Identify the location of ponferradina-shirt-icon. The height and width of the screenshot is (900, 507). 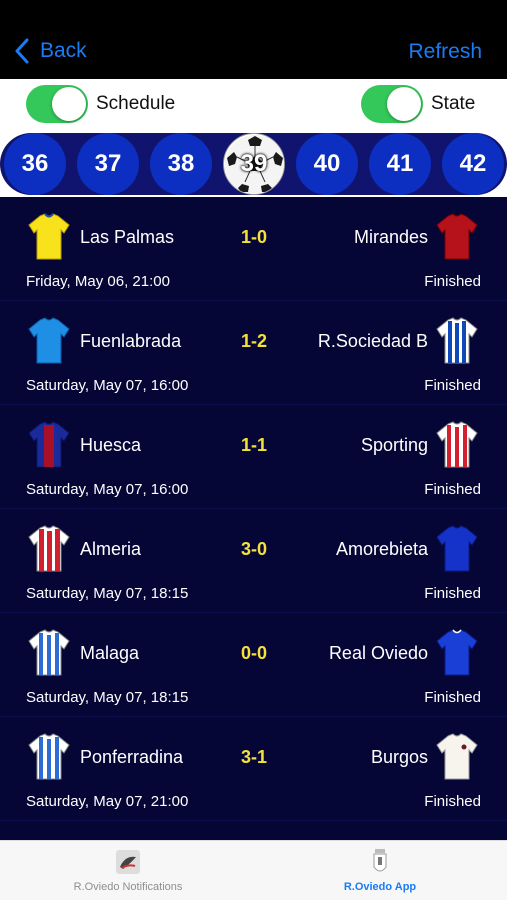
(49, 756).